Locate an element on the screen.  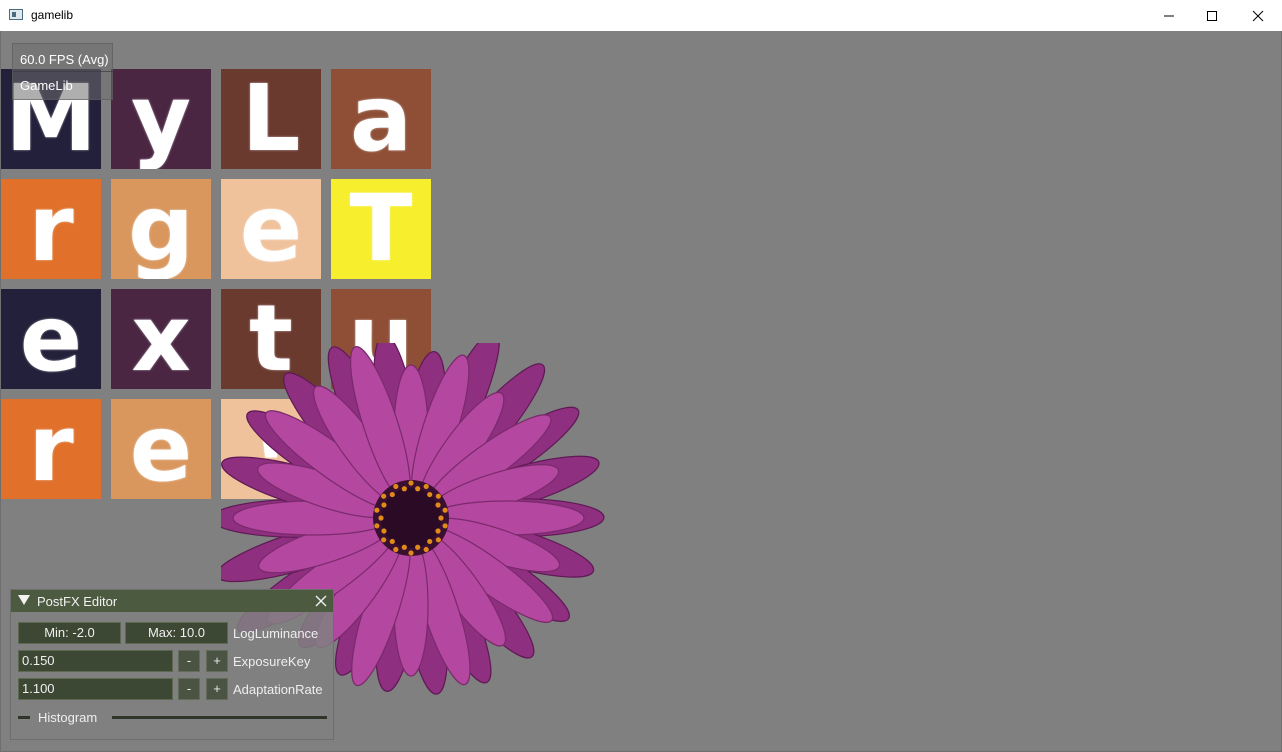
overlay-divider is located at coordinates (63, 71).